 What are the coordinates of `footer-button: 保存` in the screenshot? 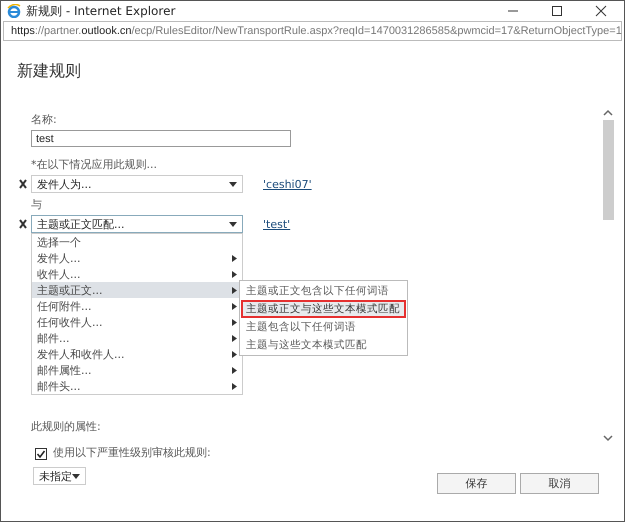 It's located at (476, 483).